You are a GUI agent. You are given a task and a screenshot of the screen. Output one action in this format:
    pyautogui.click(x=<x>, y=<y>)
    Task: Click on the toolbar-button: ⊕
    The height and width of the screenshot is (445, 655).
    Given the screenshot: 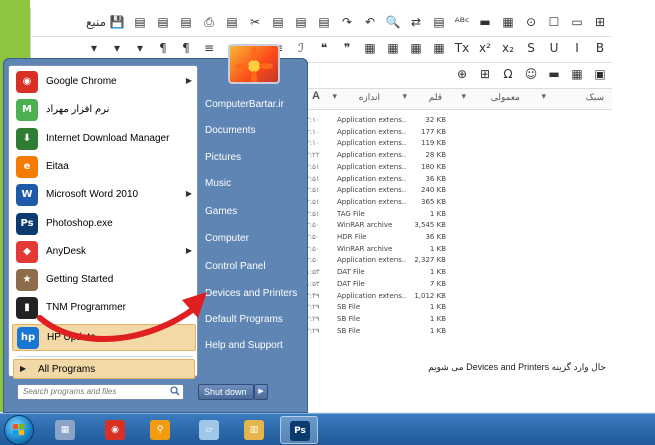 What is the action you would take?
    pyautogui.click(x=462, y=74)
    